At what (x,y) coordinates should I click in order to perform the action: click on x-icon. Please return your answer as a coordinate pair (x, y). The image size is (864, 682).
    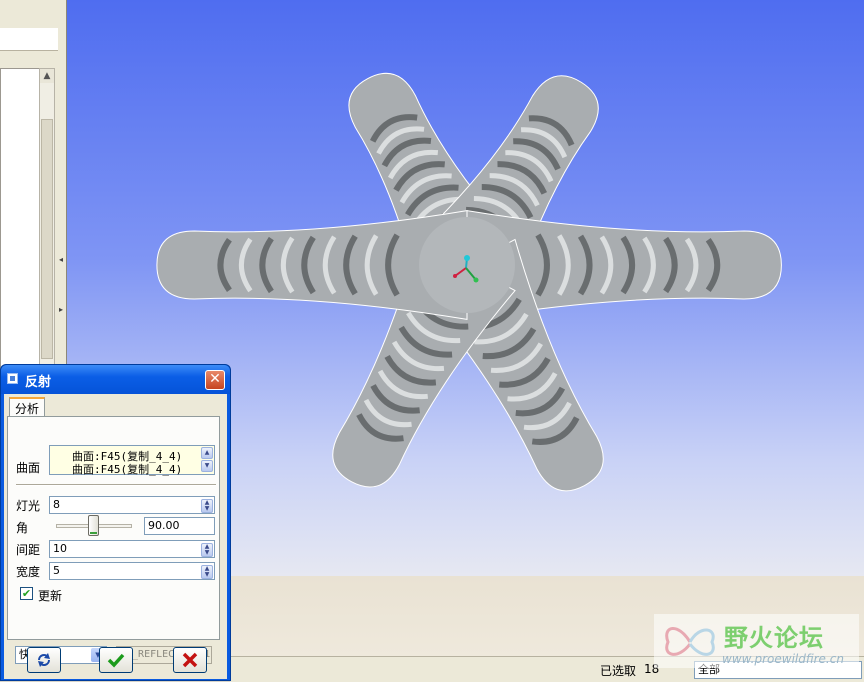
    Looking at the image, I should click on (190, 660).